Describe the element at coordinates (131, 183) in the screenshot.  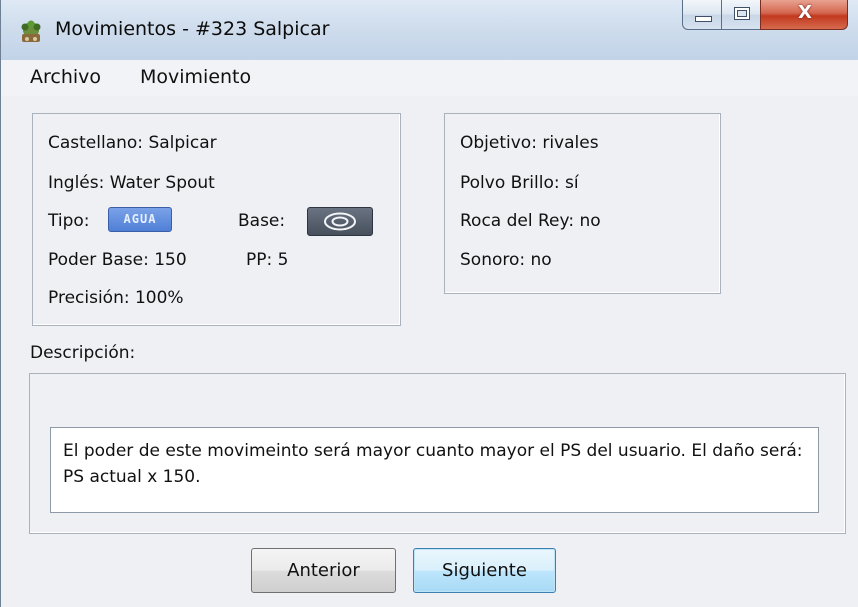
I see `ingles-field: Inglés: Water Spout` at that location.